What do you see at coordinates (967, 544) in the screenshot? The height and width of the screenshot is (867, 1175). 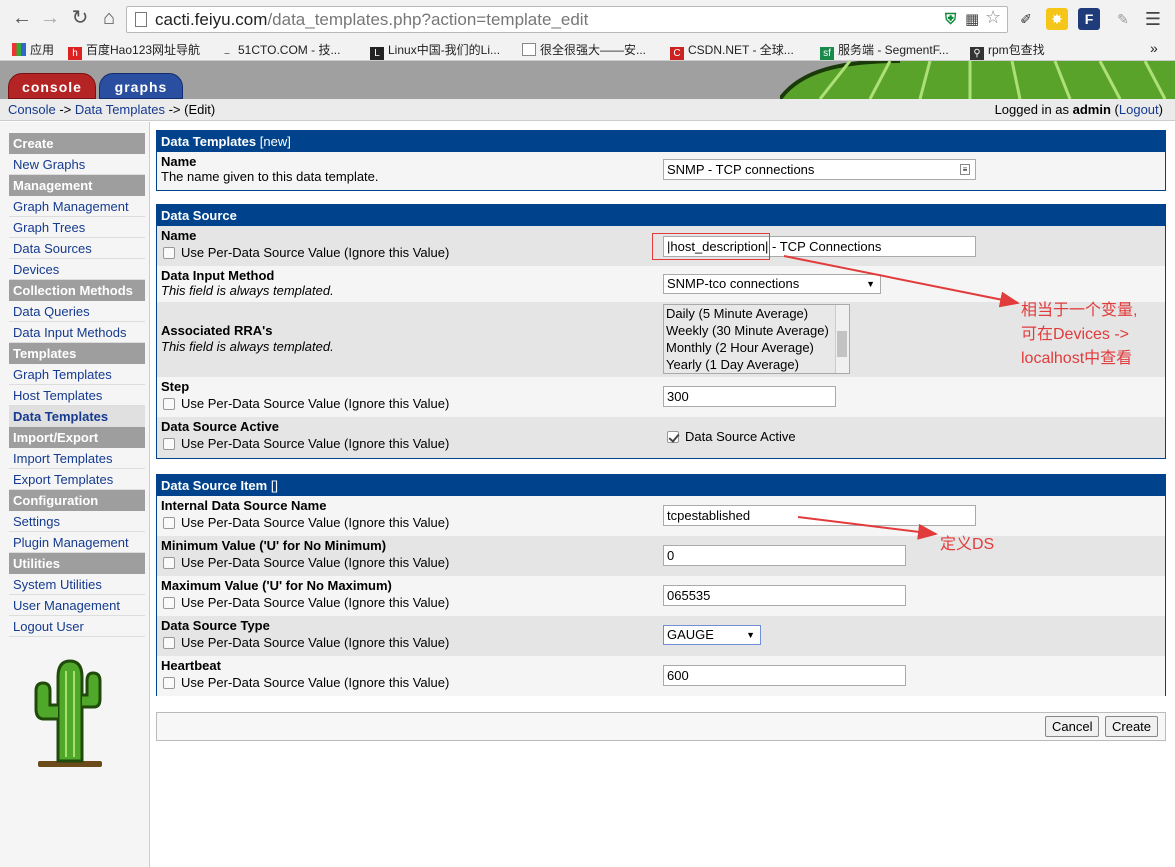 I see `annotation-ds-note: 定义DS` at bounding box center [967, 544].